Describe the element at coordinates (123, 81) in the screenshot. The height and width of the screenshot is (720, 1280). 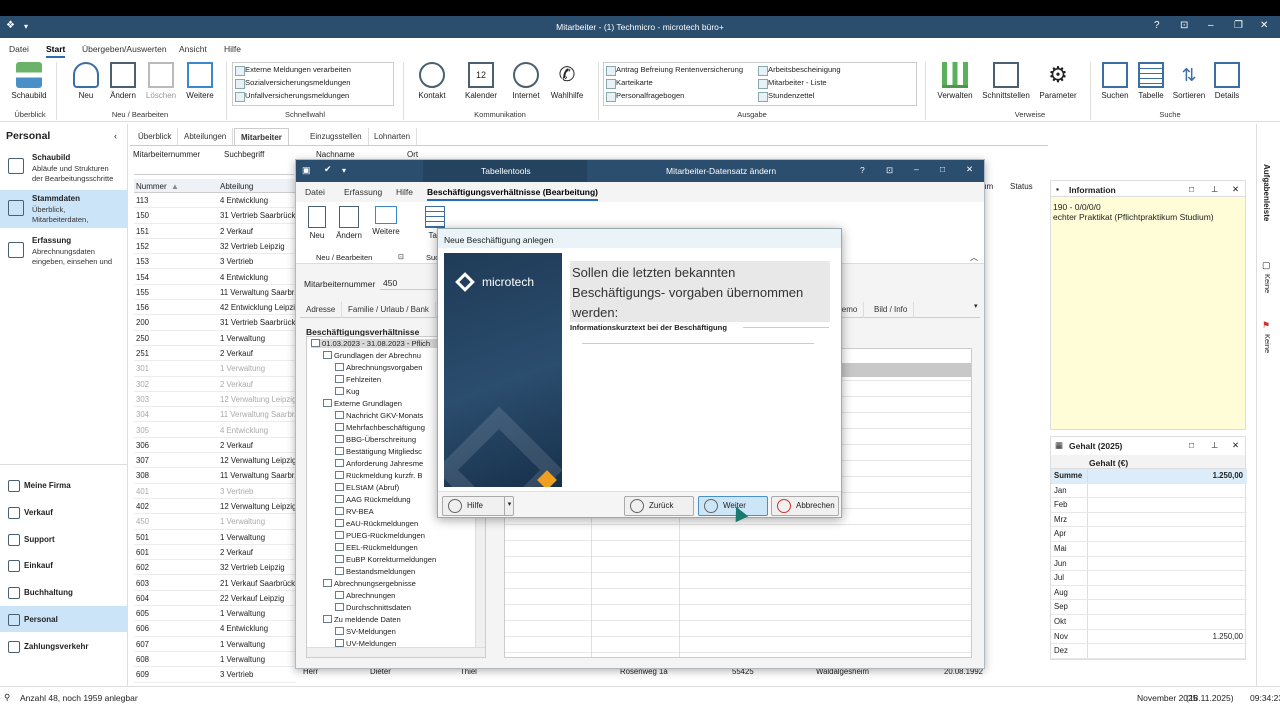
I see `aendern-button: Ändern` at that location.